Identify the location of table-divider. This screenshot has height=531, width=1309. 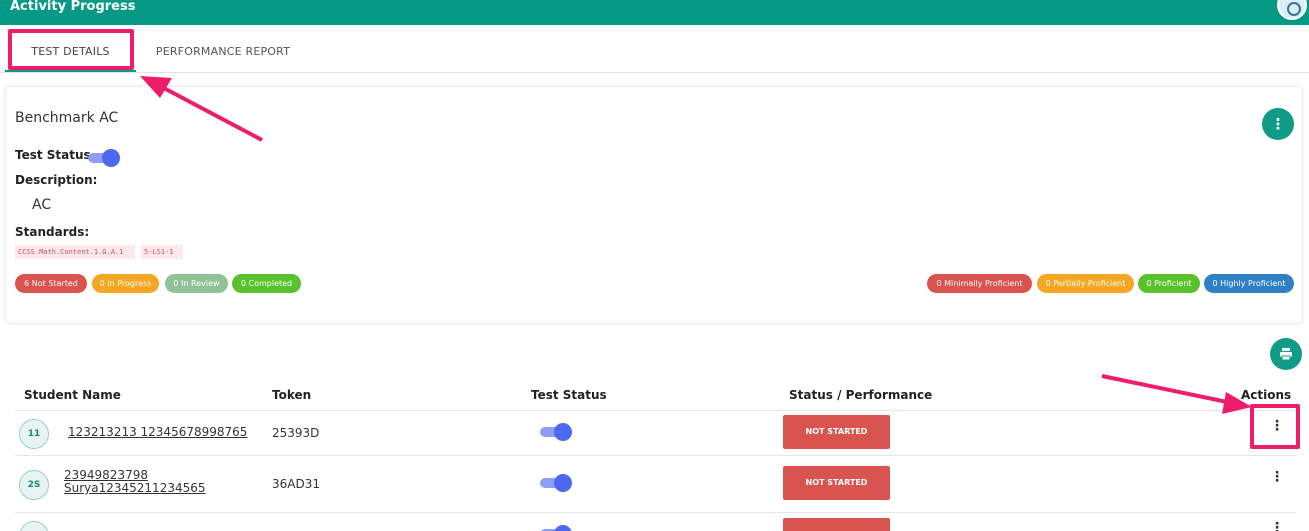
(655, 410).